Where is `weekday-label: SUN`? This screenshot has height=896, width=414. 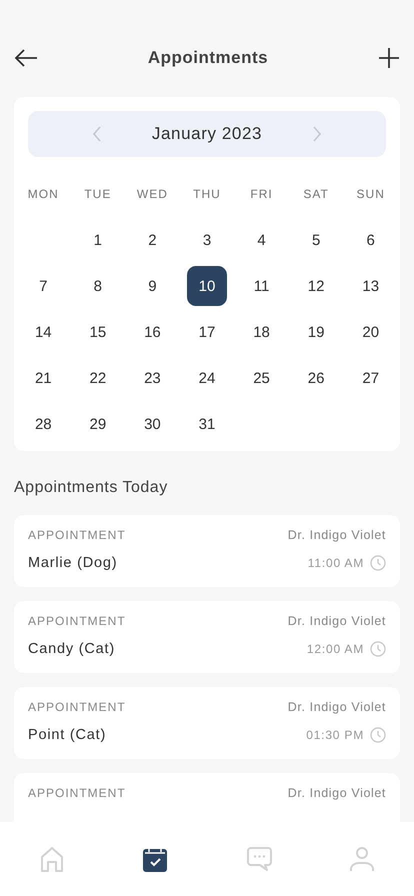 weekday-label: SUN is located at coordinates (370, 194).